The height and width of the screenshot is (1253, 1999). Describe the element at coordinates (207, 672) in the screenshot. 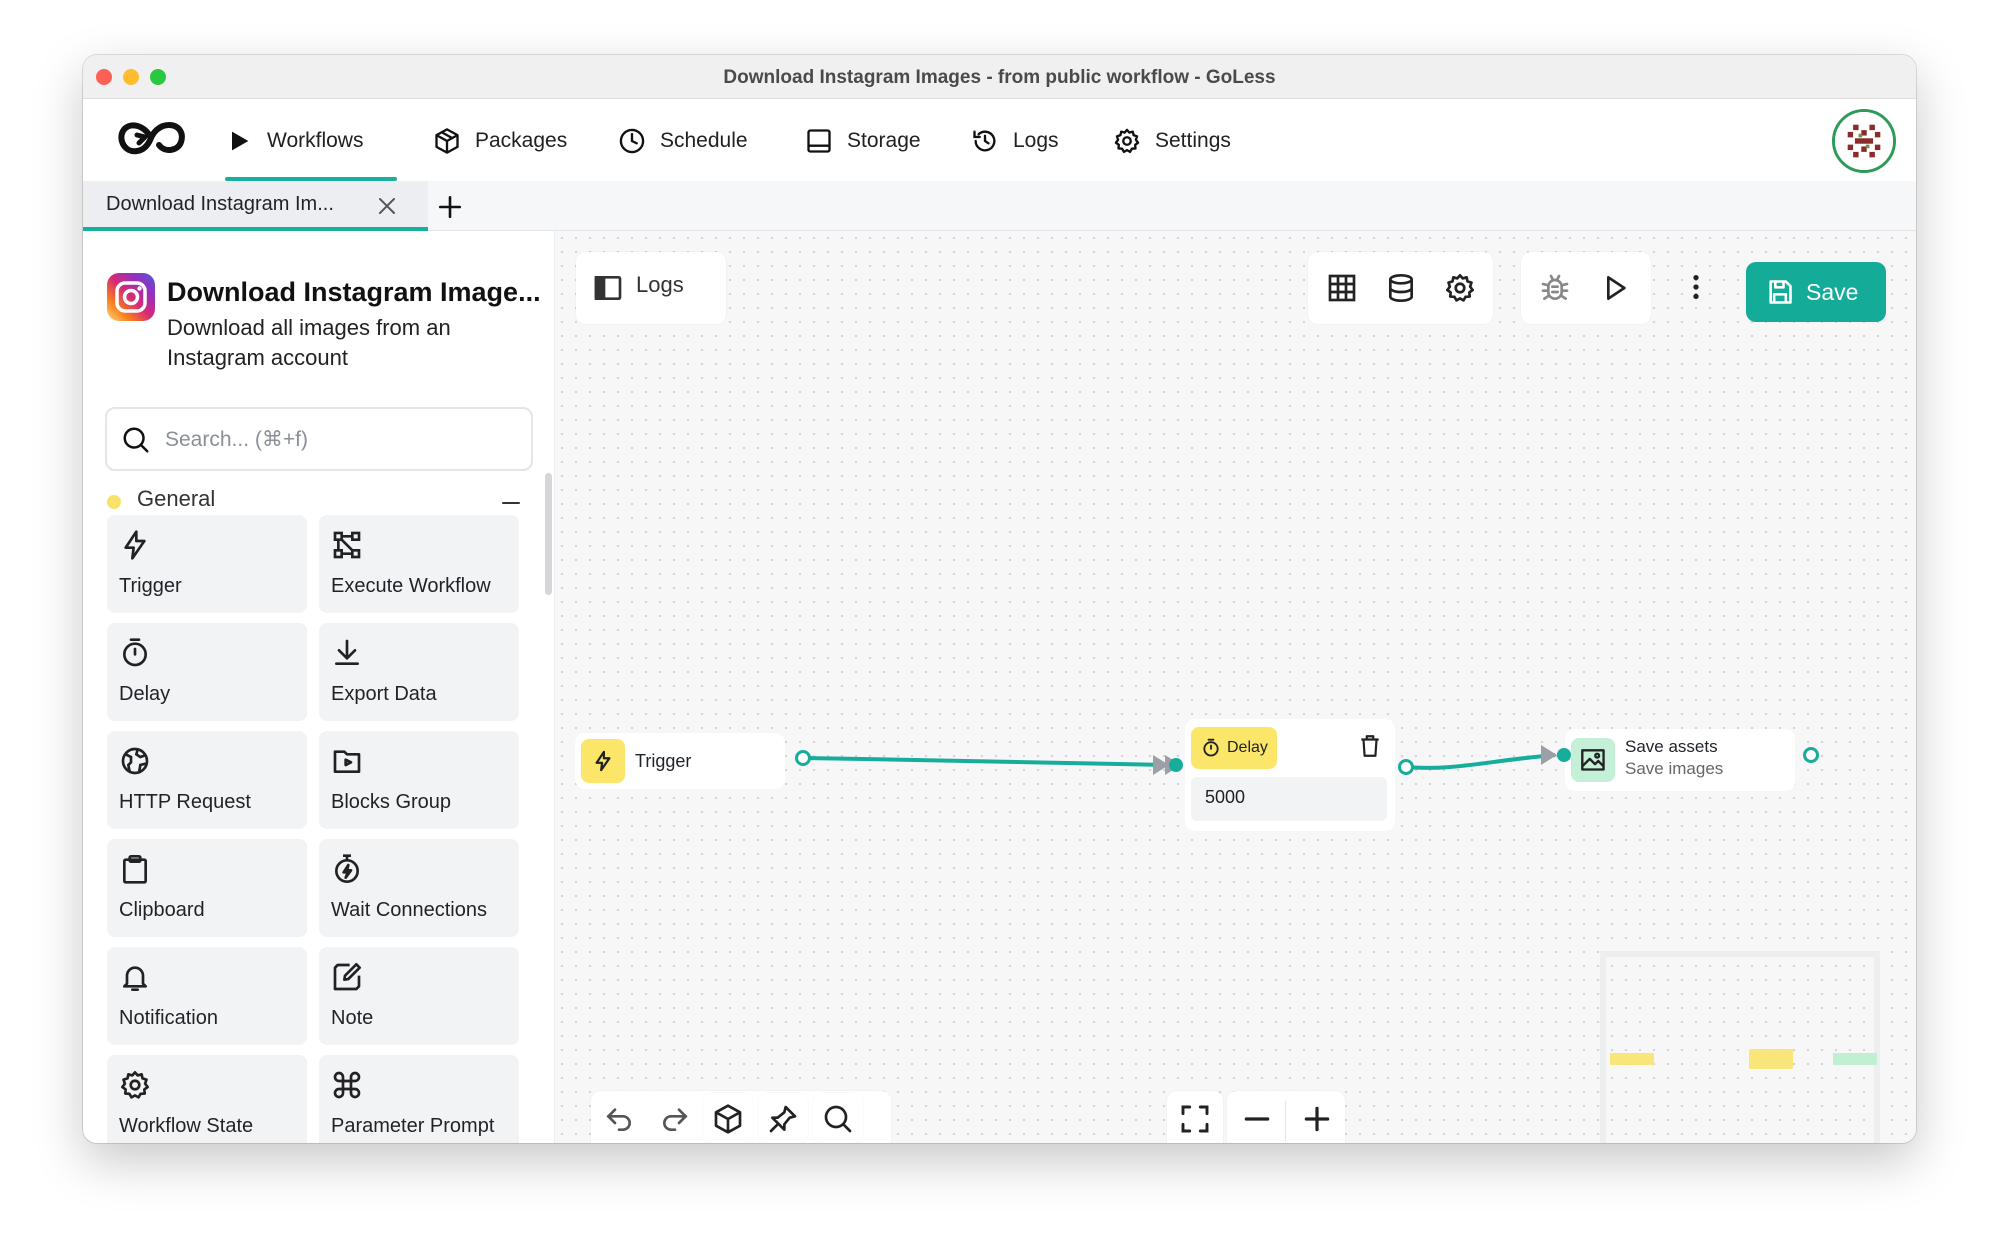

I see `block-delay: Delay` at that location.